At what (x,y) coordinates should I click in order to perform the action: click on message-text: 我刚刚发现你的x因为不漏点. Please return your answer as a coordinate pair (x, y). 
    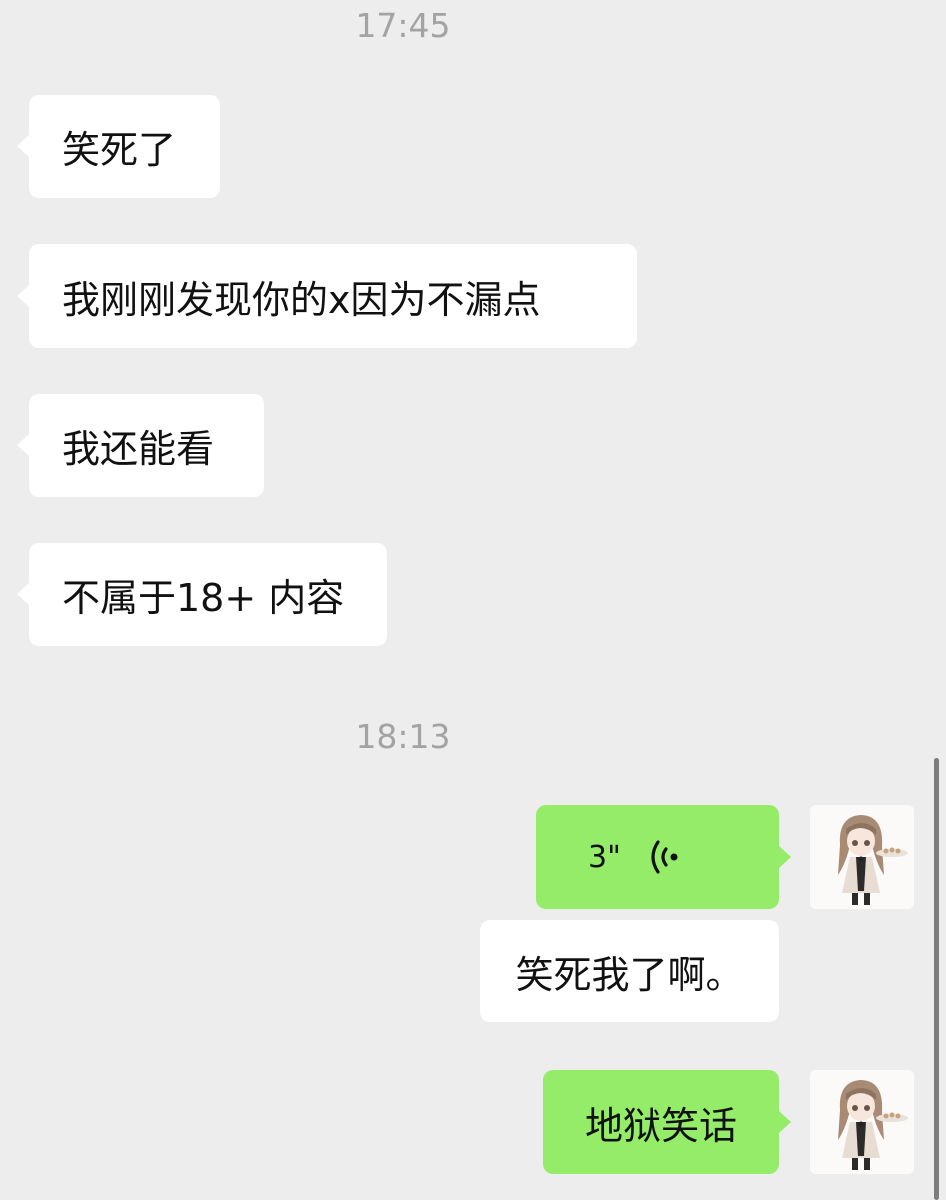
    Looking at the image, I should click on (301, 299).